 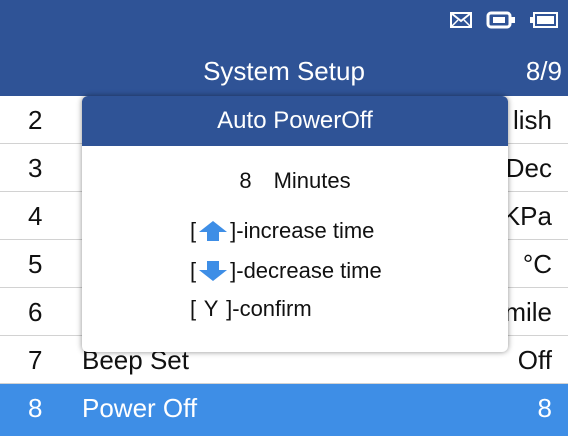 I want to click on menu-item-label: Power Off, so click(x=140, y=408).